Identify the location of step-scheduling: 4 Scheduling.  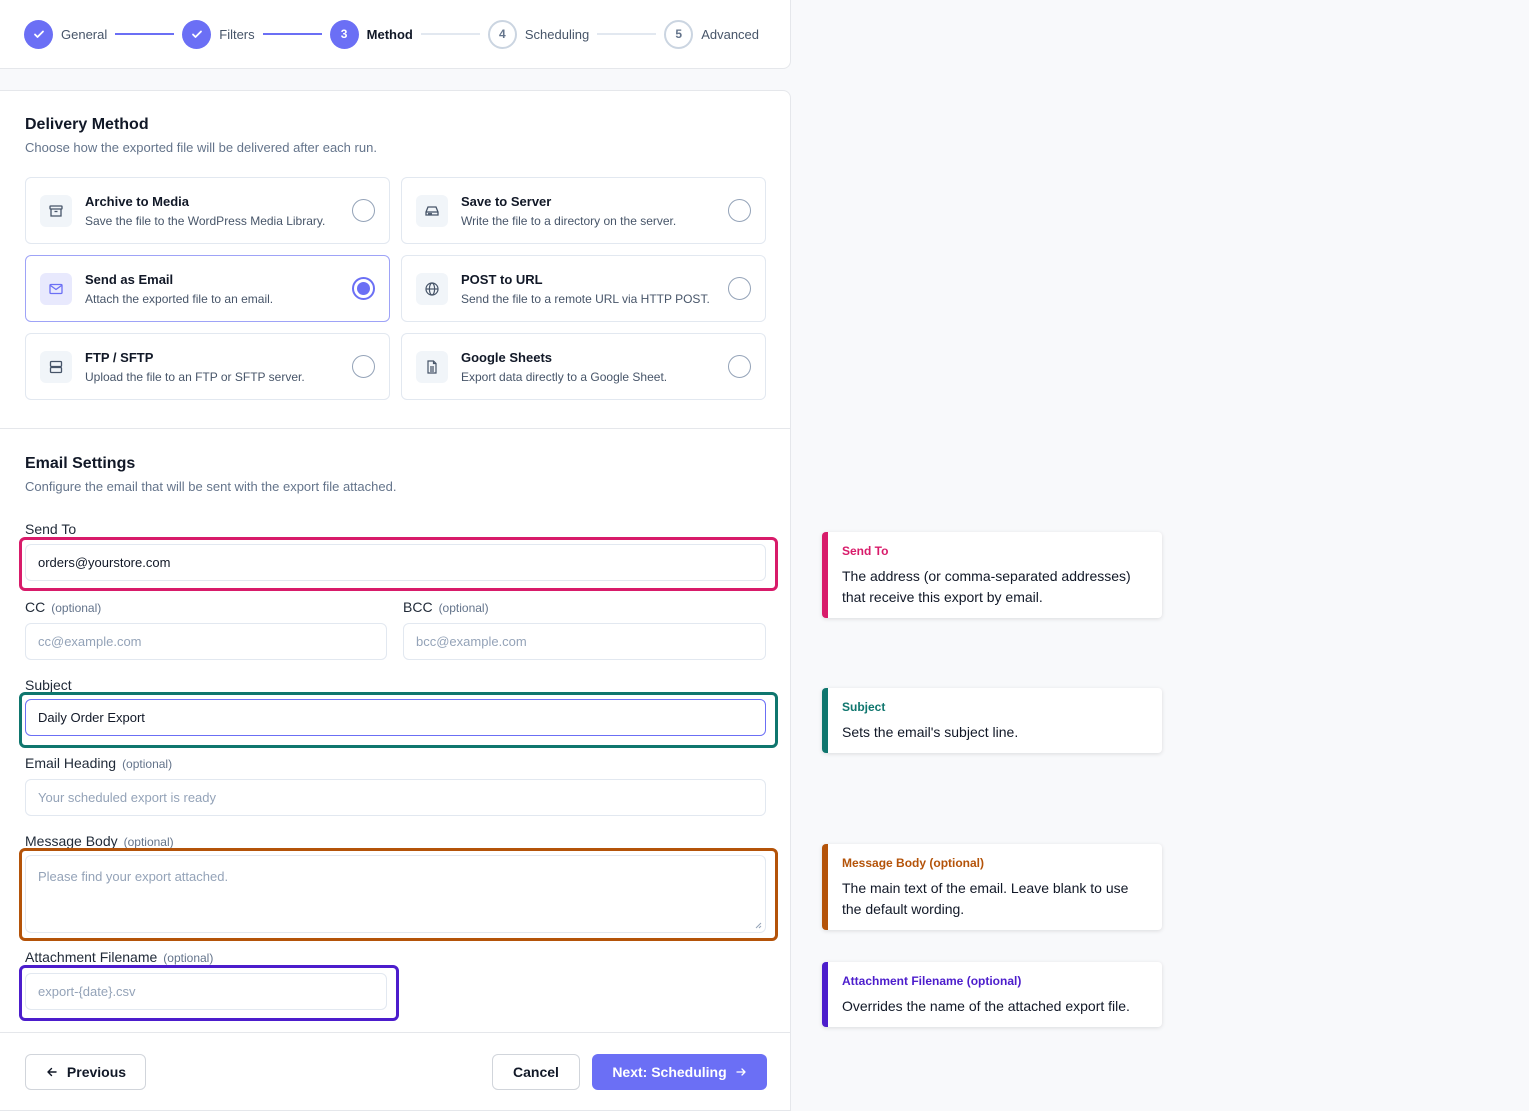
(538, 34).